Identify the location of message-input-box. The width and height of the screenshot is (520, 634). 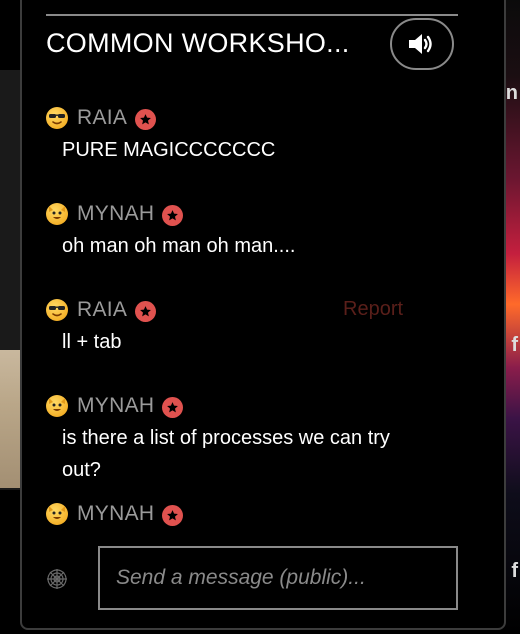
(278, 578).